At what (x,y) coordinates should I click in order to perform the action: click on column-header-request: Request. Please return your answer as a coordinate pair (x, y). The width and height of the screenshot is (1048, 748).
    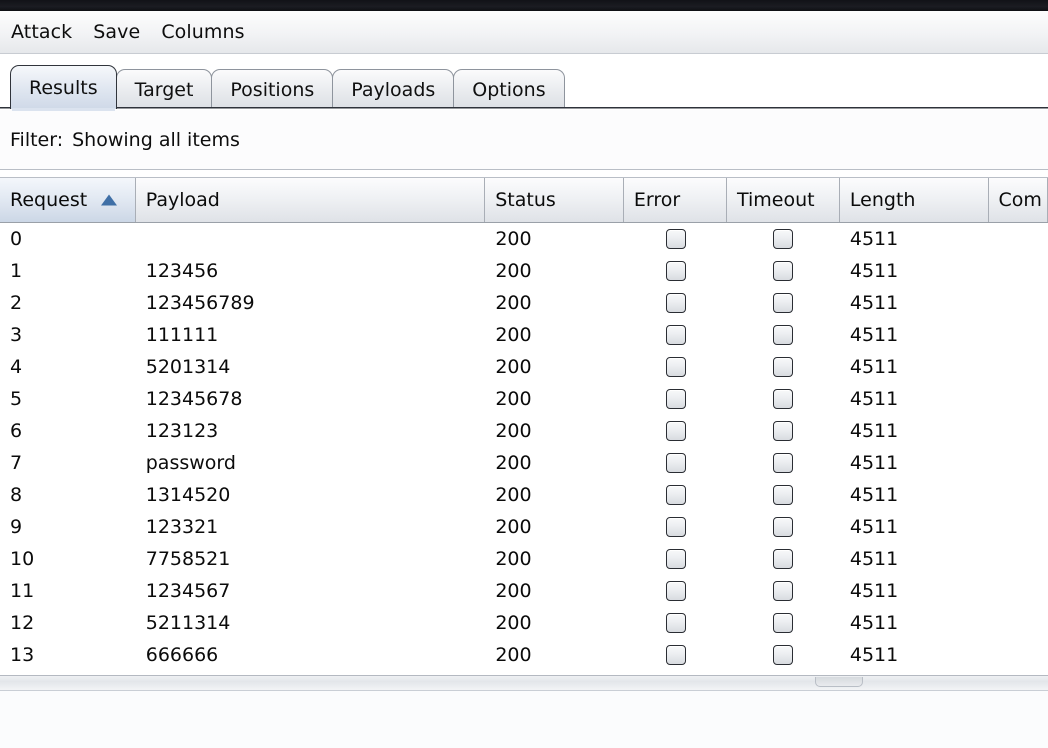
    Looking at the image, I should click on (68, 200).